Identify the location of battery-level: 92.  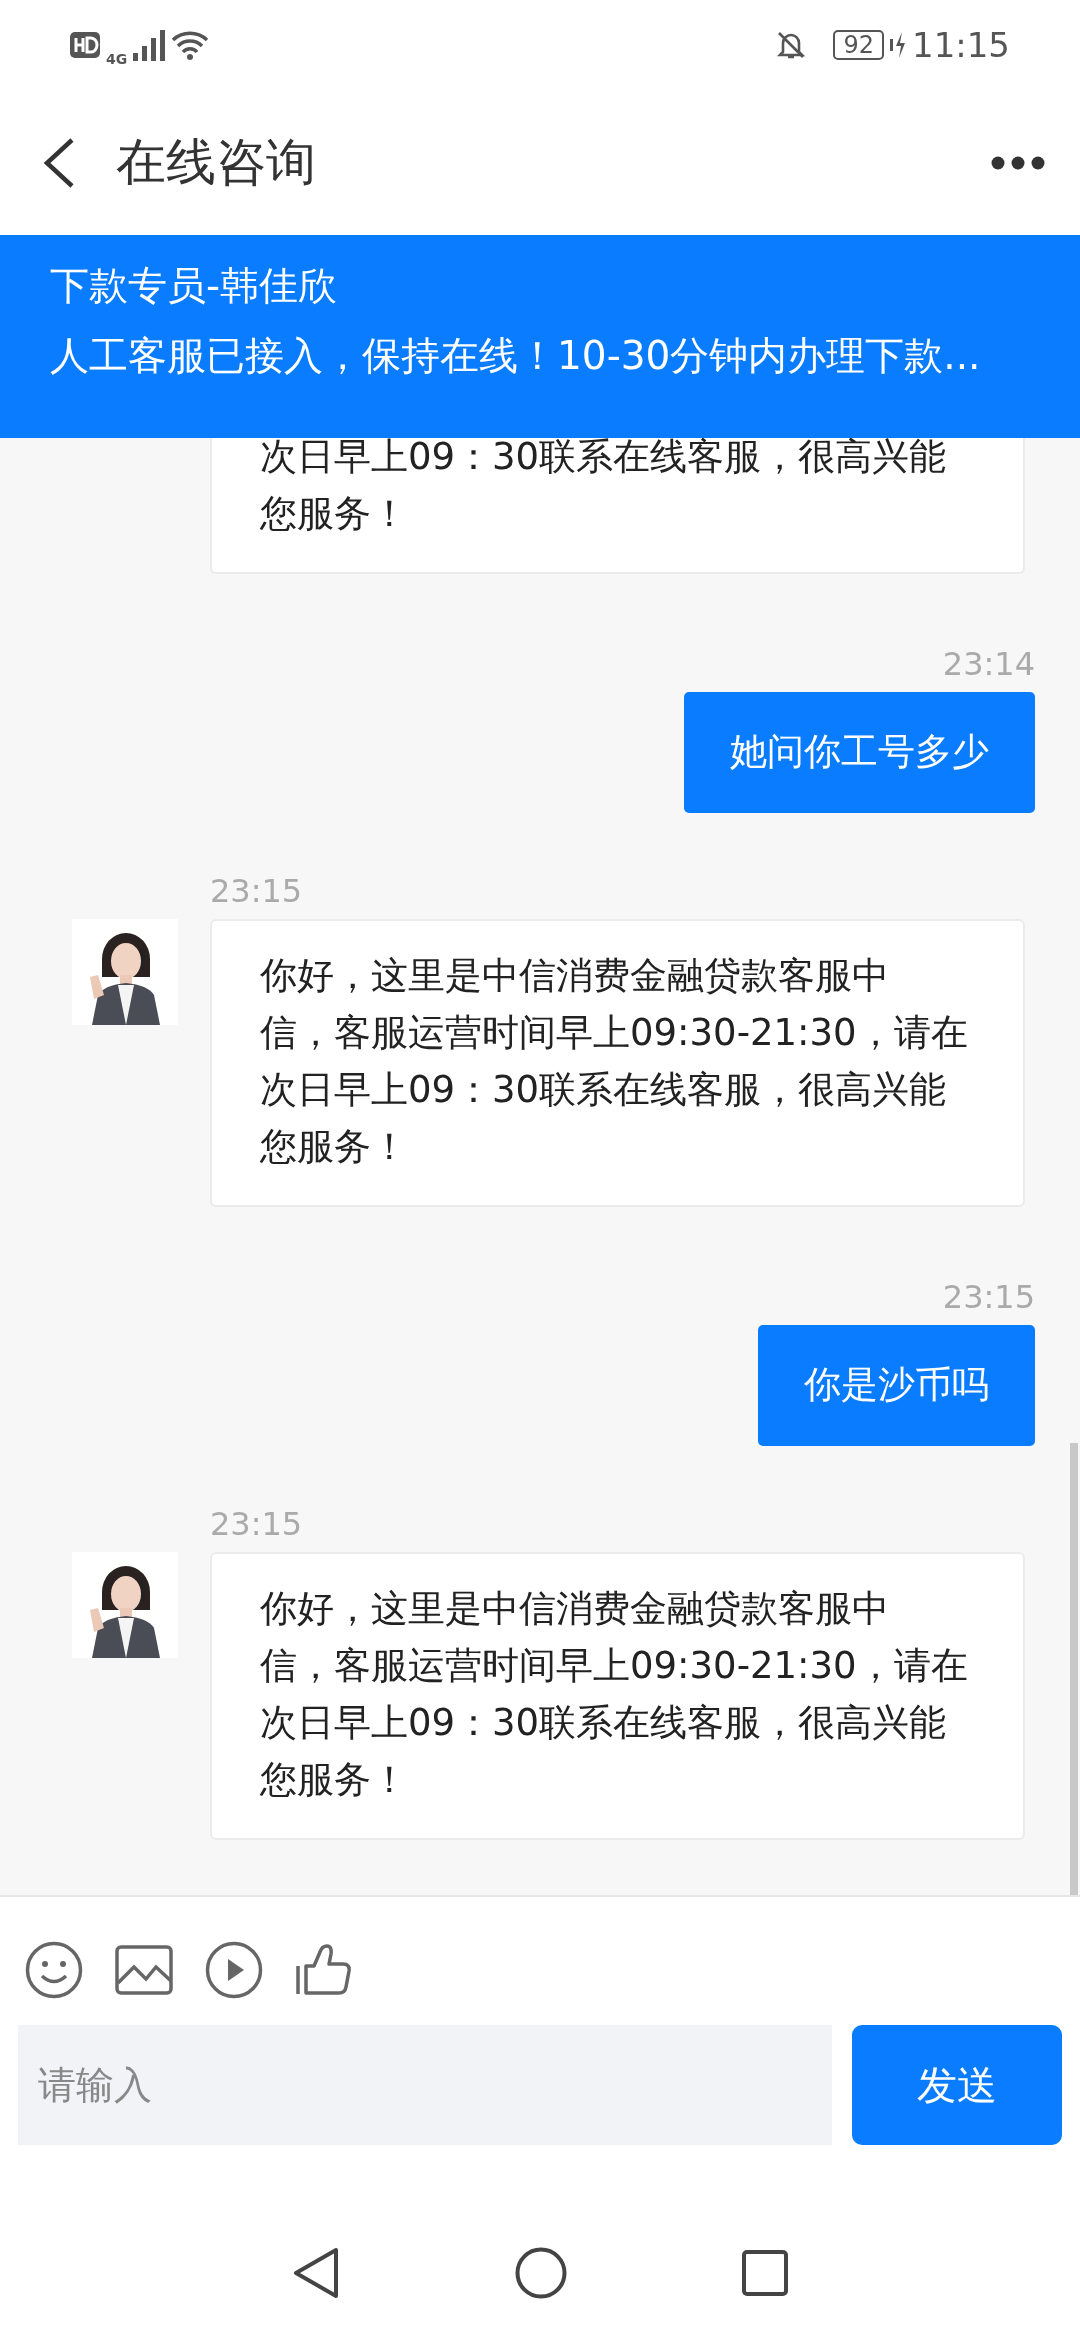
(858, 45).